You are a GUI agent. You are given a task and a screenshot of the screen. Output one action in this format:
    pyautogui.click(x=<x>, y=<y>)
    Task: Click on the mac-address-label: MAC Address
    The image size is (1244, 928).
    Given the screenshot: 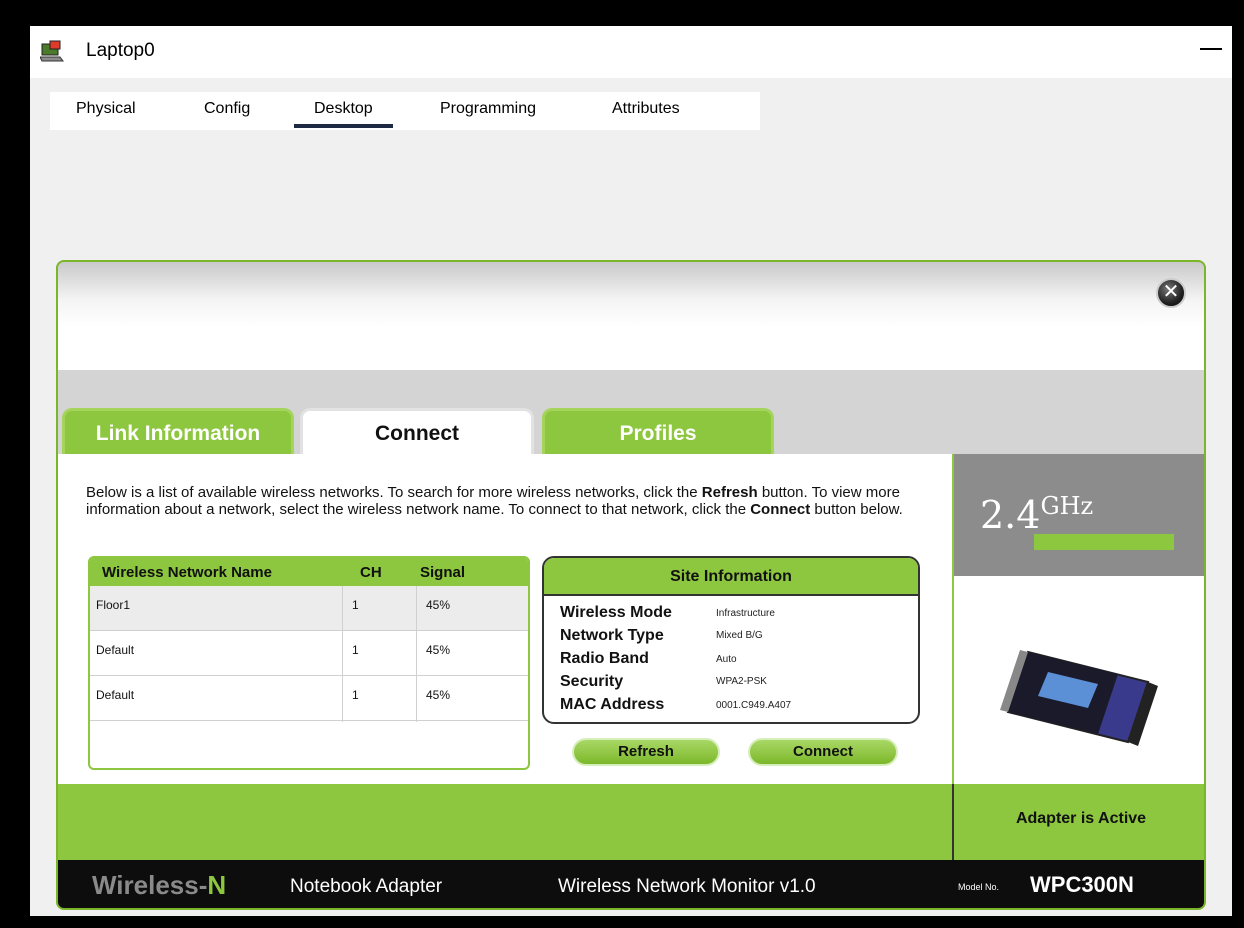 What is the action you would take?
    pyautogui.click(x=612, y=704)
    